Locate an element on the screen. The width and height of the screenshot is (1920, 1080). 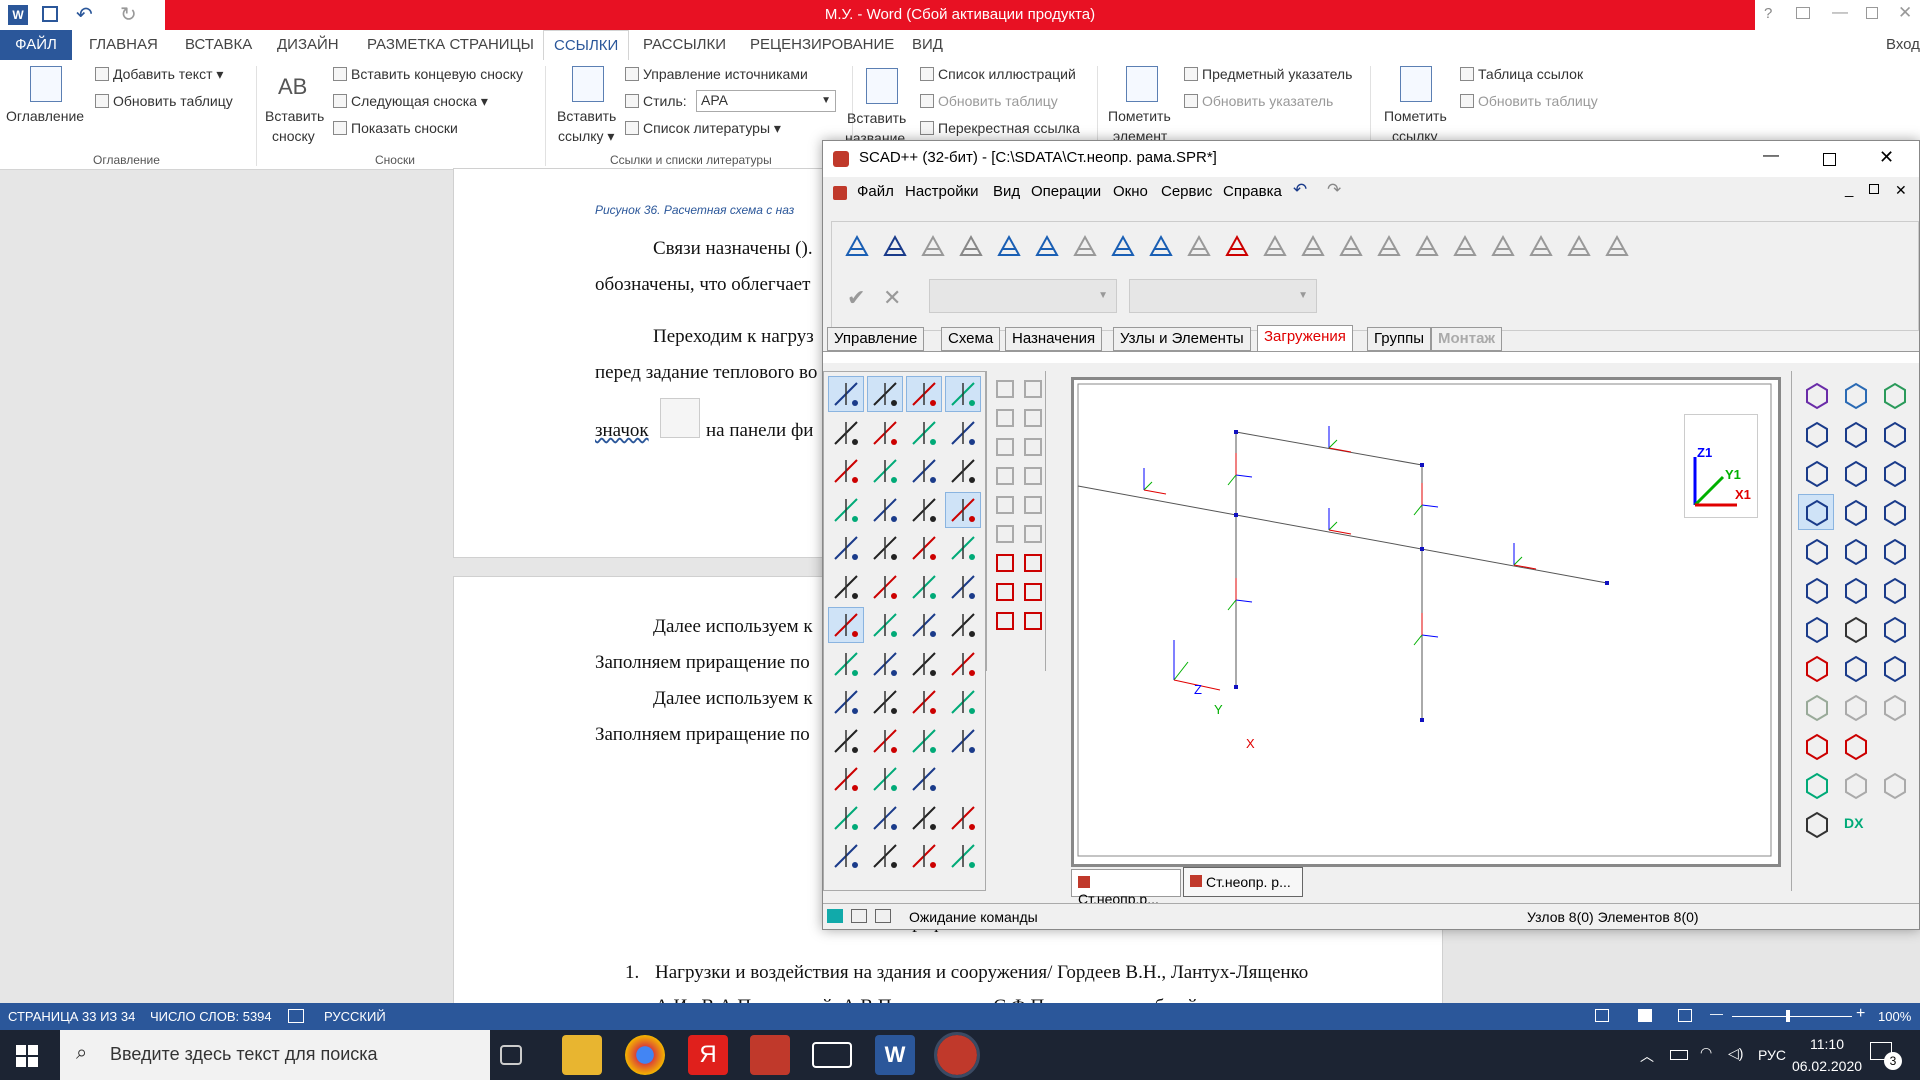
child-restore-icon is located at coordinates (1874, 189).